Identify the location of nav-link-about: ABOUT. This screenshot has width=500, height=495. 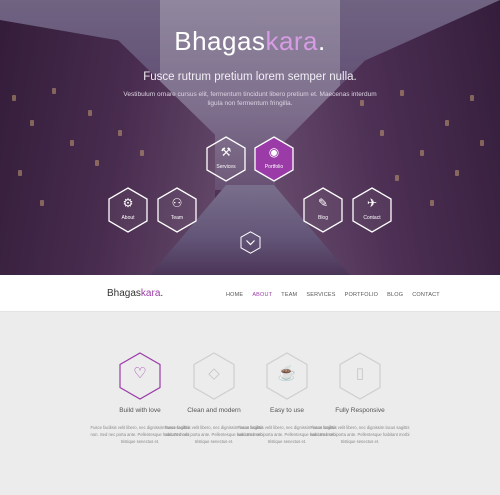
(262, 295).